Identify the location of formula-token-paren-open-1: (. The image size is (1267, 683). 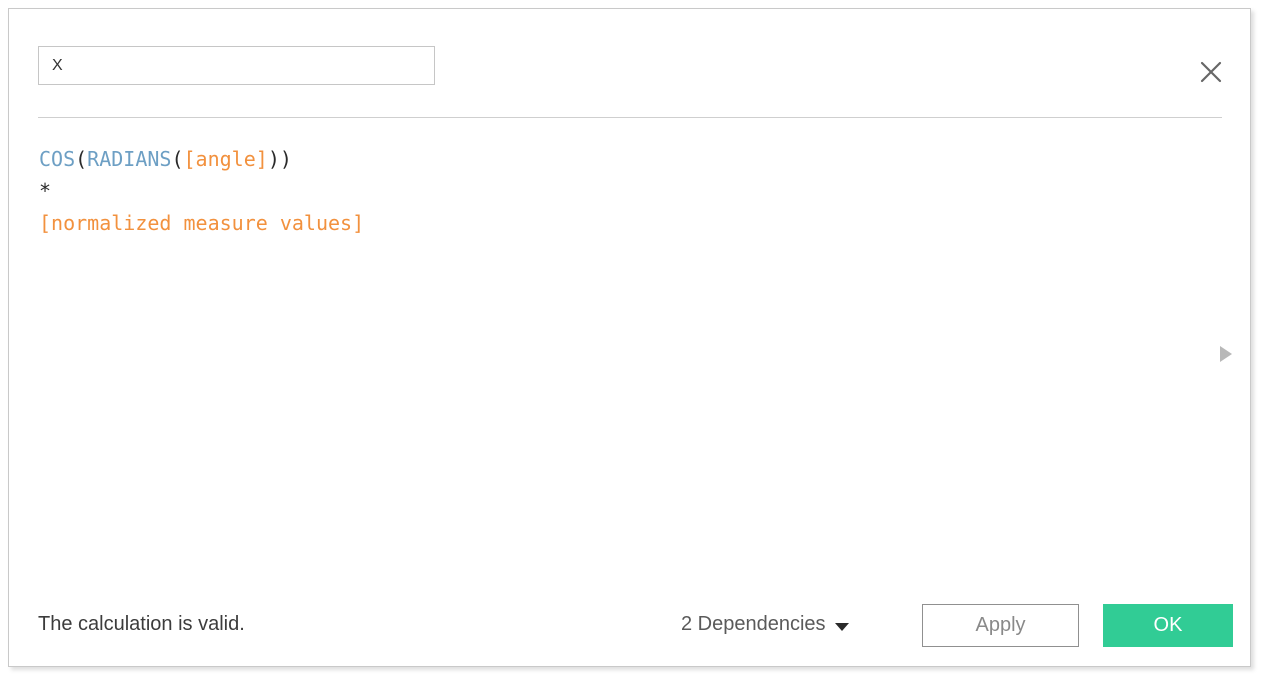
(81, 159).